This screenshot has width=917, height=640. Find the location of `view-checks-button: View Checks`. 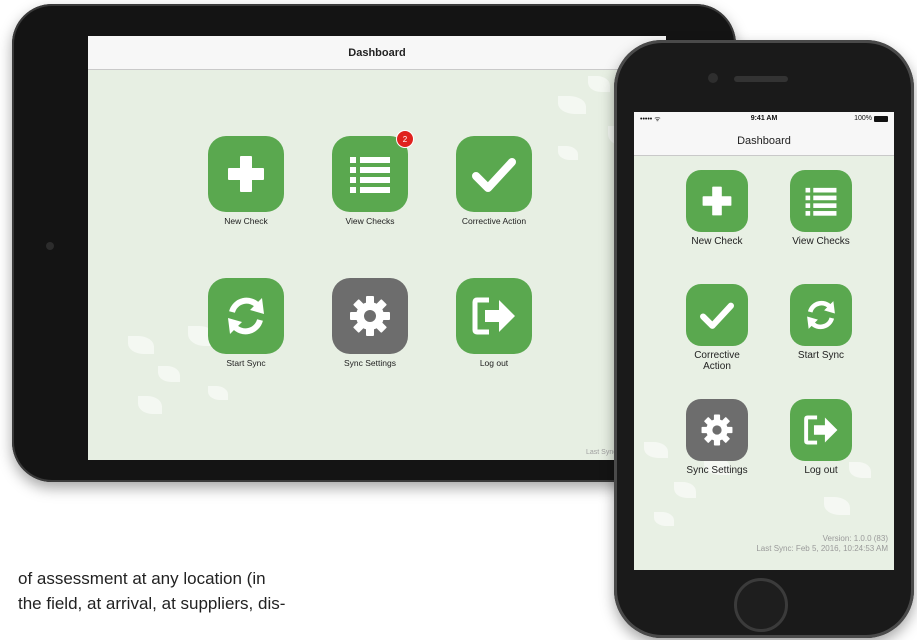

view-checks-button: View Checks is located at coordinates (821, 208).